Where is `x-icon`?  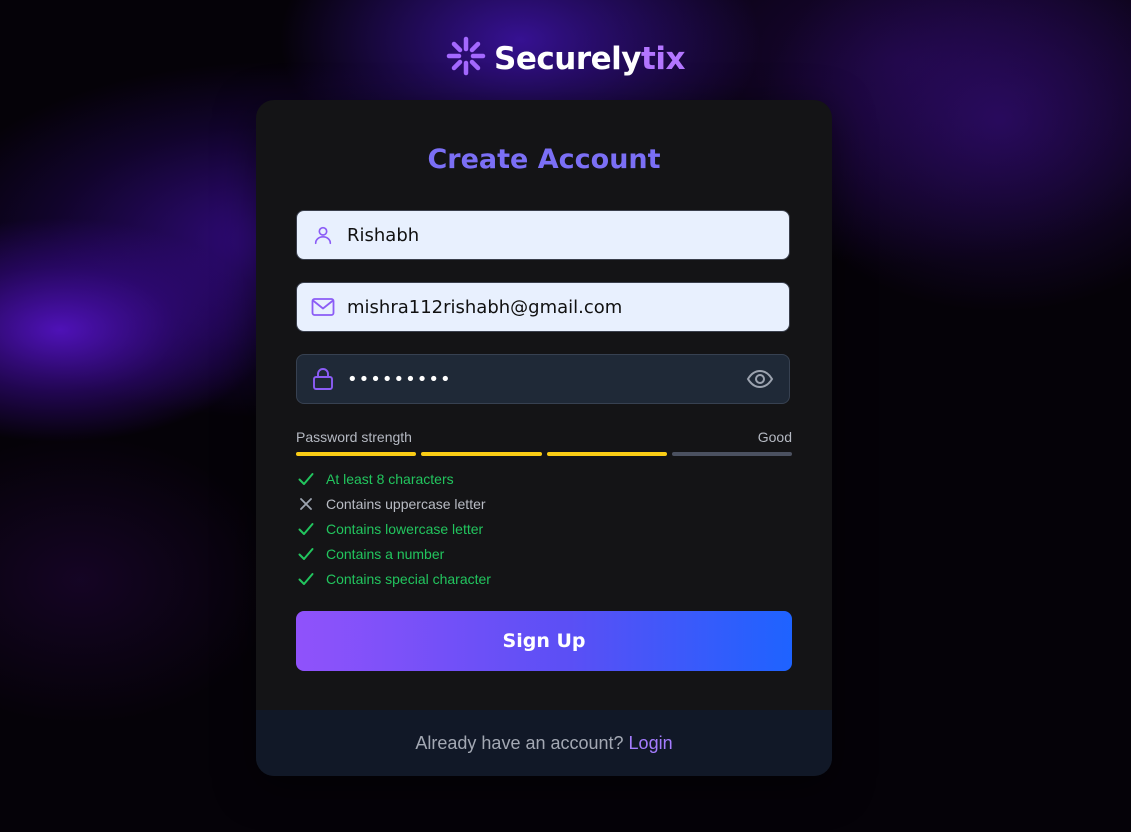
x-icon is located at coordinates (306, 504).